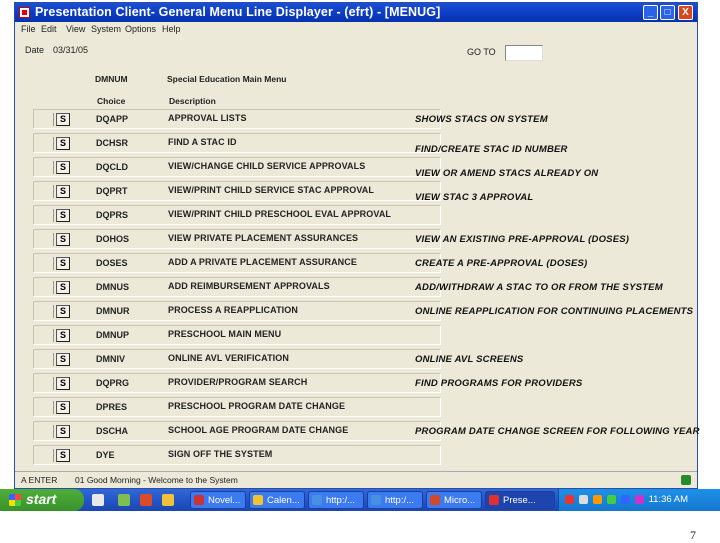 This screenshot has width=720, height=543. What do you see at coordinates (499, 383) in the screenshot?
I see `annotation: FIND PROGRAMS FOR PROVIDERS` at bounding box center [499, 383].